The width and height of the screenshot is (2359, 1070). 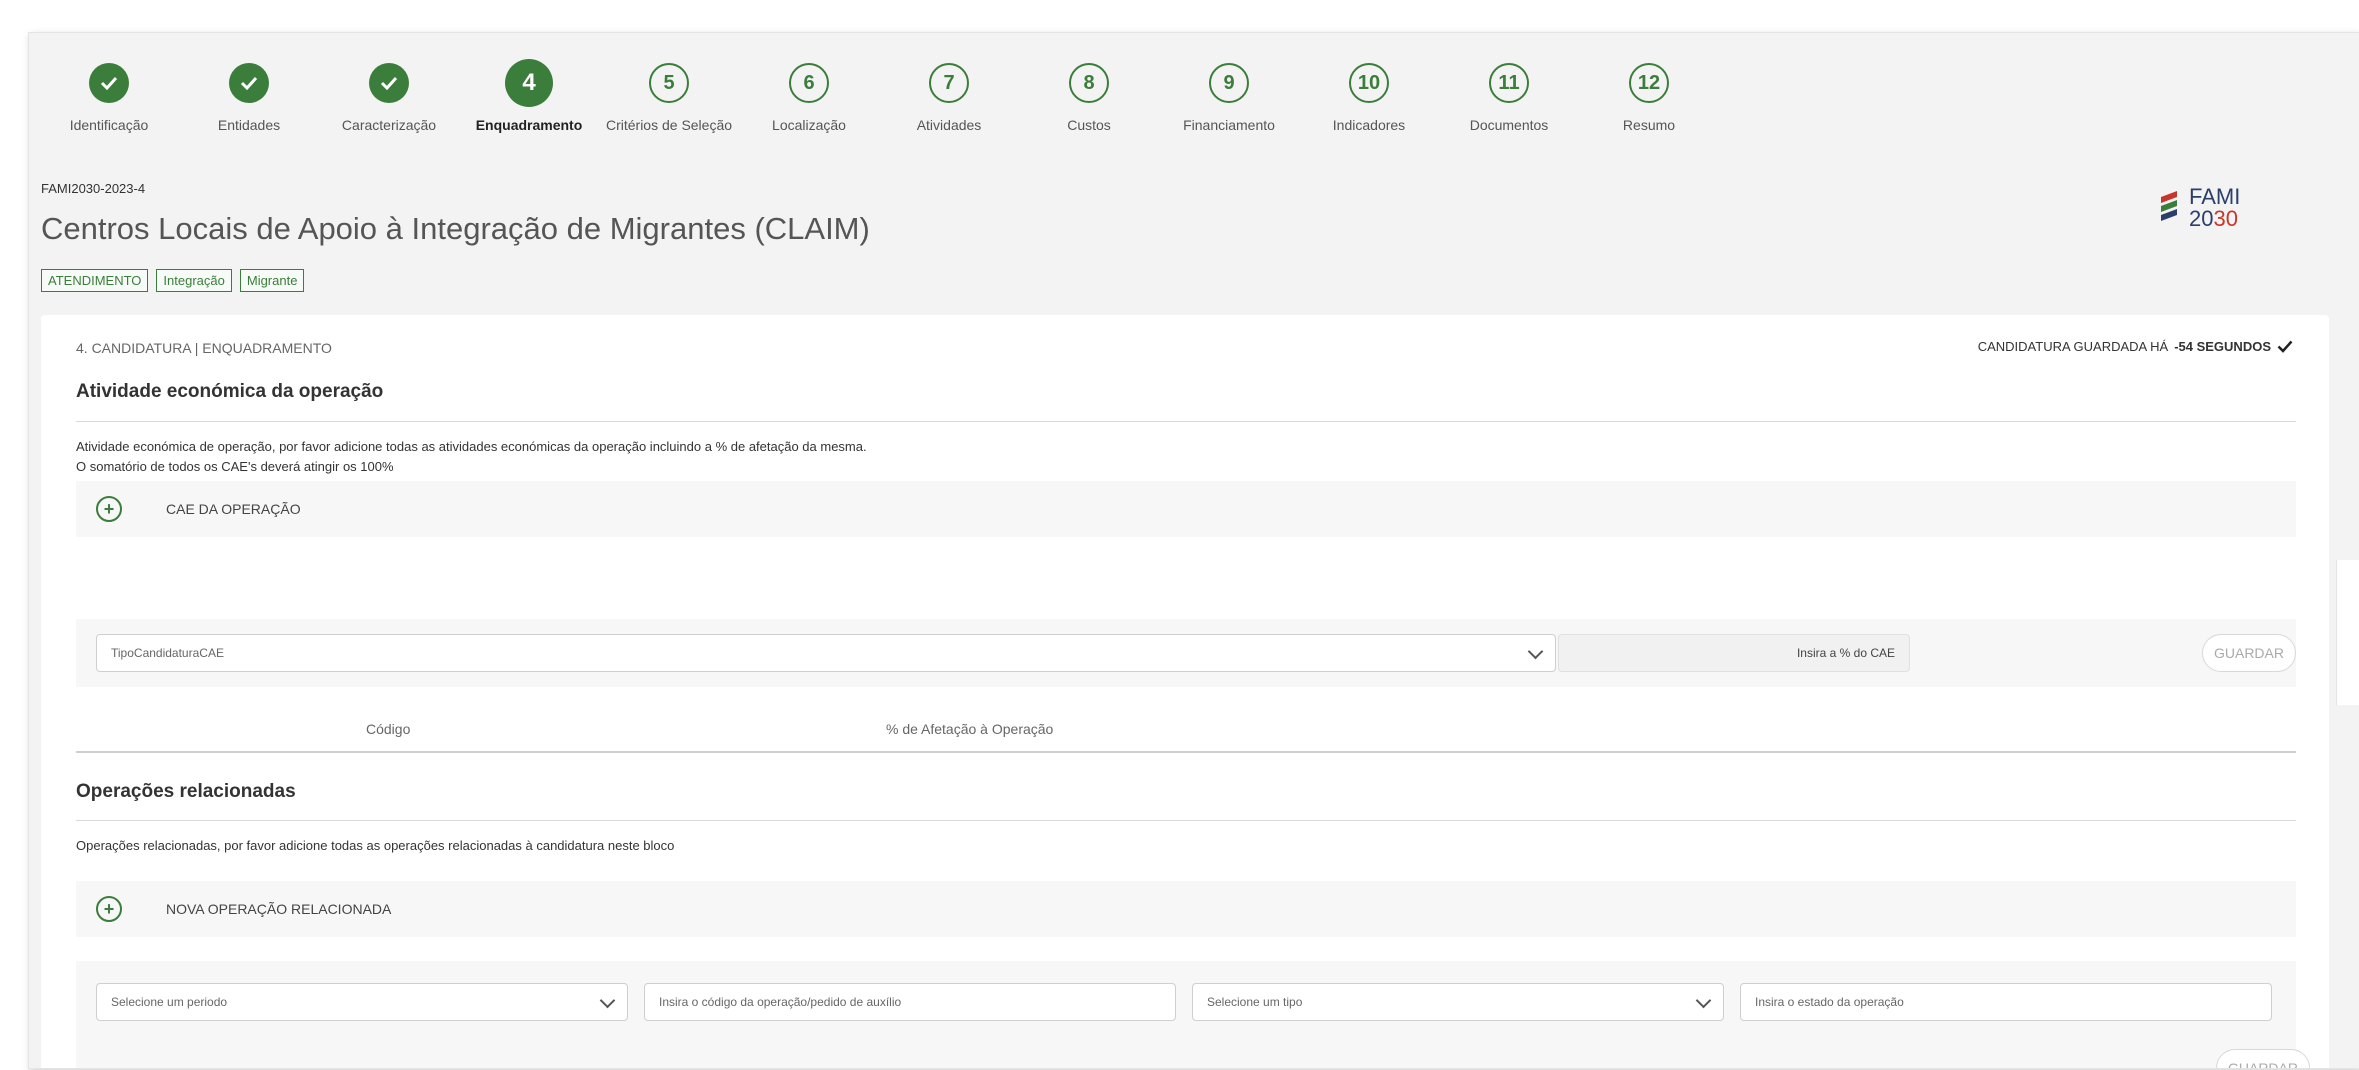 I want to click on step-indicadores: 10 Indicadores, so click(x=1369, y=98).